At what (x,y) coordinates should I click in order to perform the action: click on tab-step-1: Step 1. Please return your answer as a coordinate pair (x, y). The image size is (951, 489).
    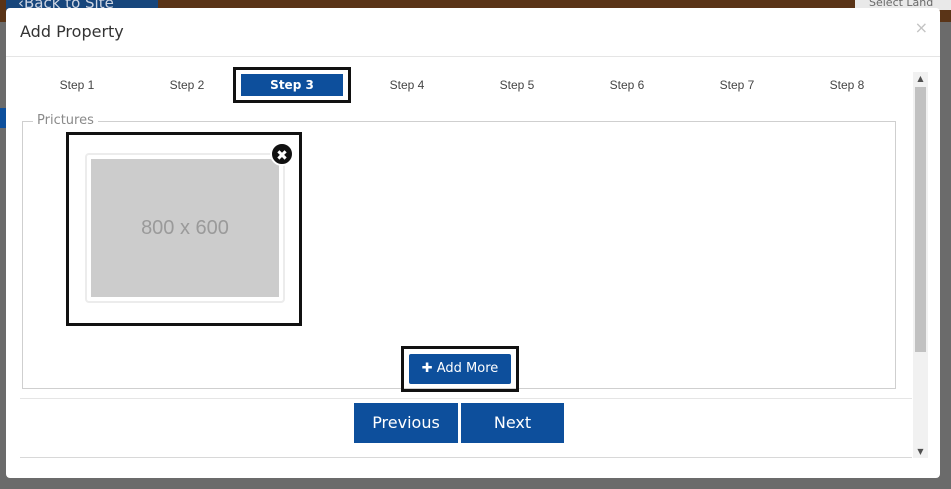
    Looking at the image, I should click on (77, 85).